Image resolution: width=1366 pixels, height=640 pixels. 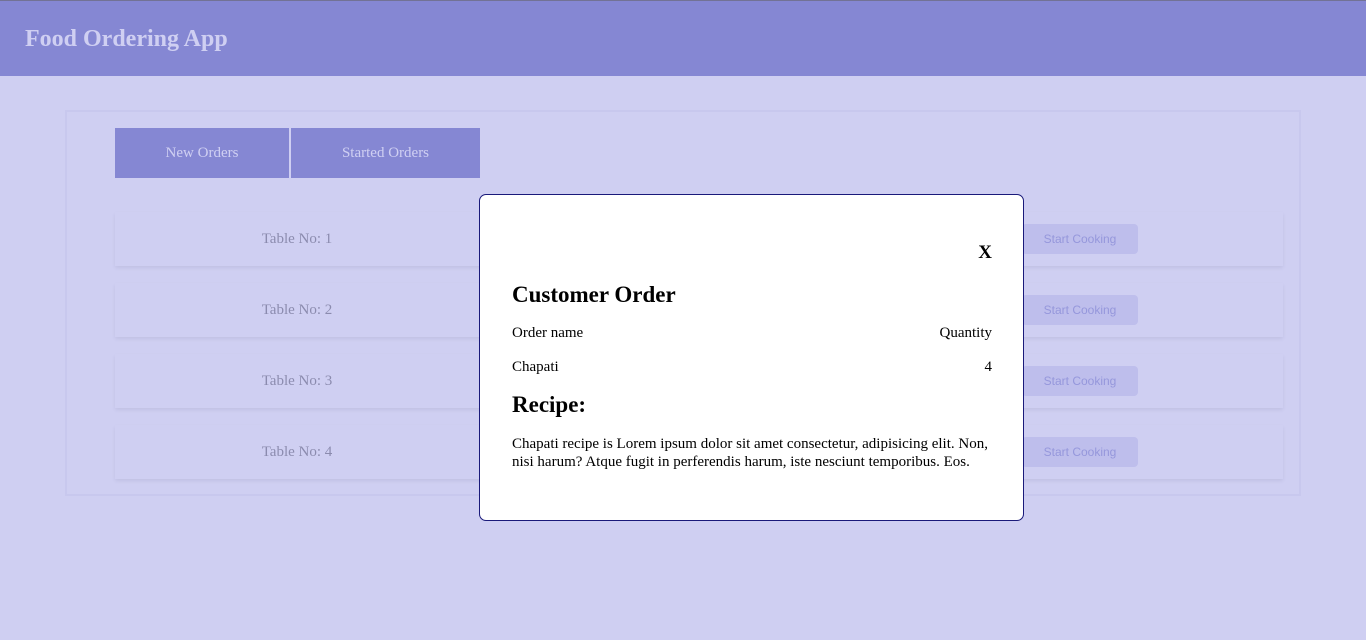 What do you see at coordinates (594, 294) in the screenshot?
I see `modal-title: Customer Order` at bounding box center [594, 294].